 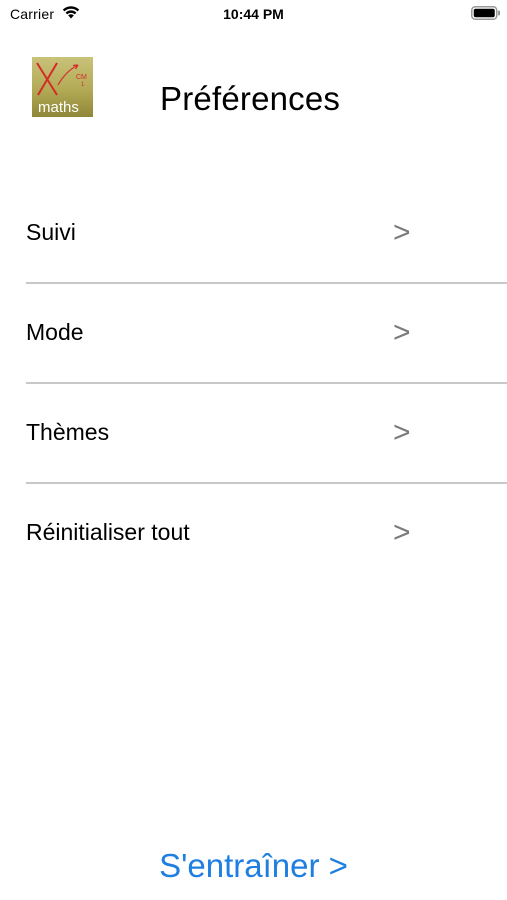 What do you see at coordinates (55, 332) in the screenshot?
I see `menu-item-label: Mode` at bounding box center [55, 332].